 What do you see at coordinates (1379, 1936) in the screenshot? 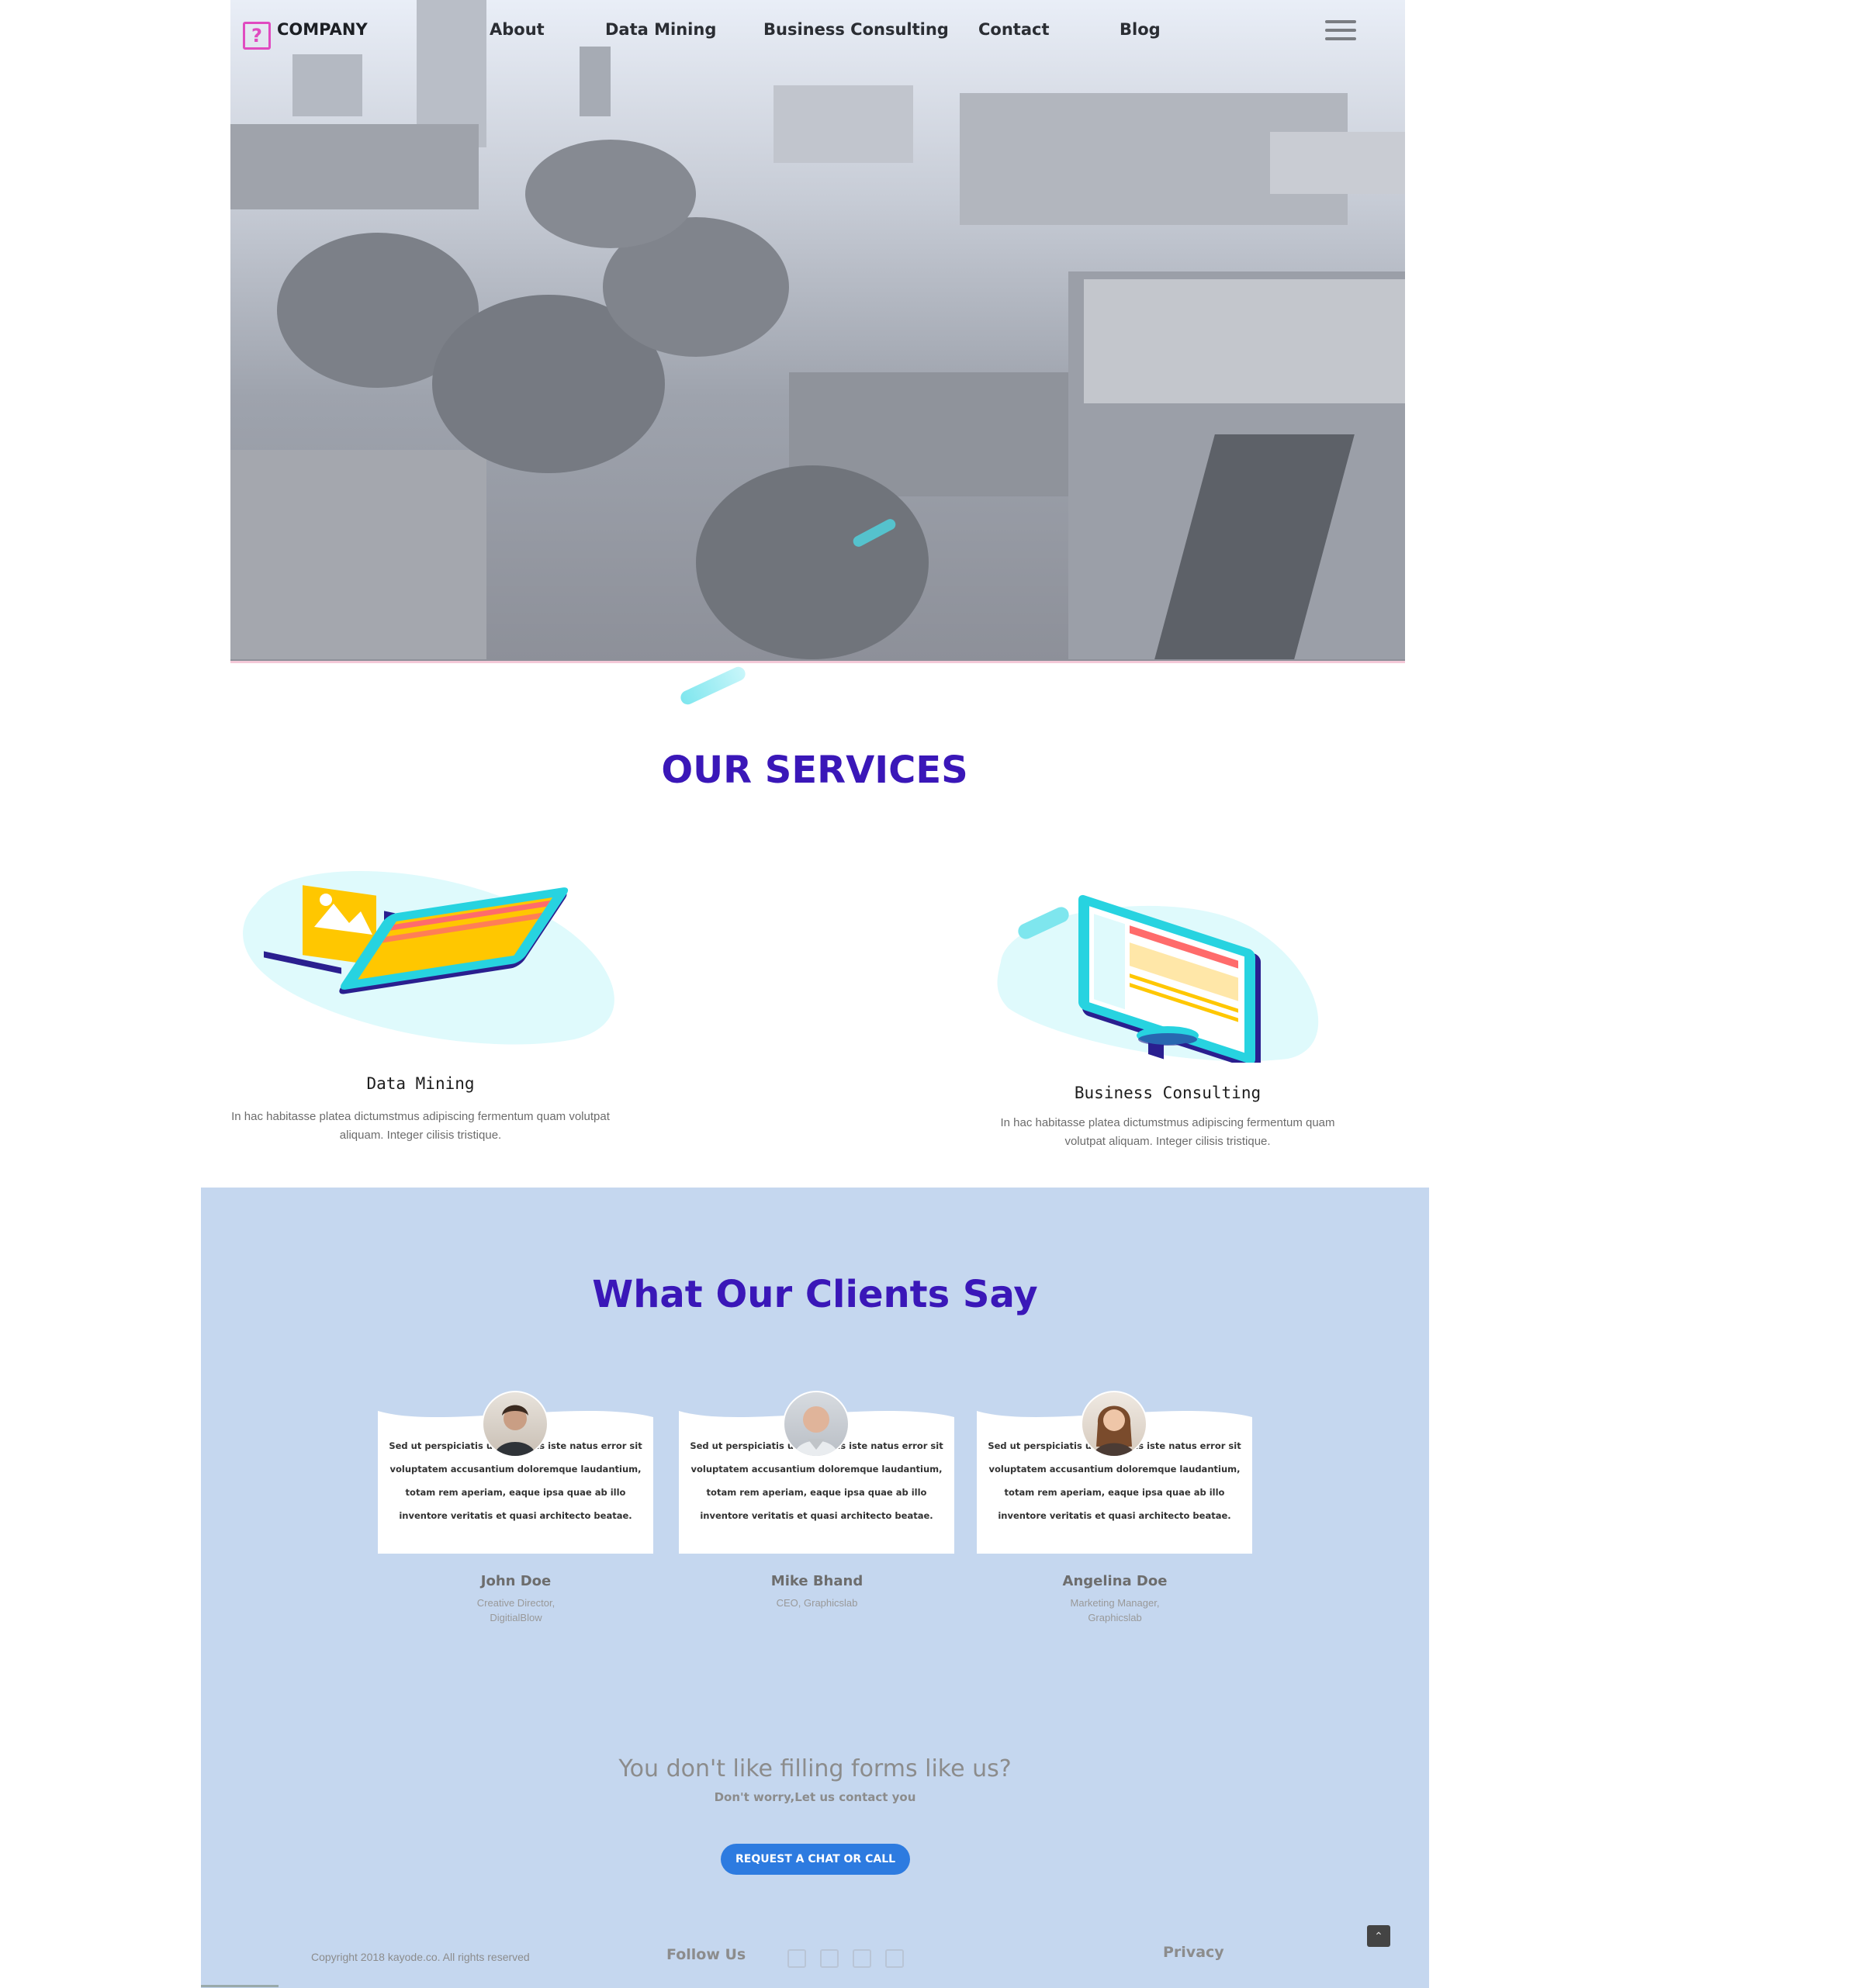
I see `chevron-up-icon: ⌃` at bounding box center [1379, 1936].